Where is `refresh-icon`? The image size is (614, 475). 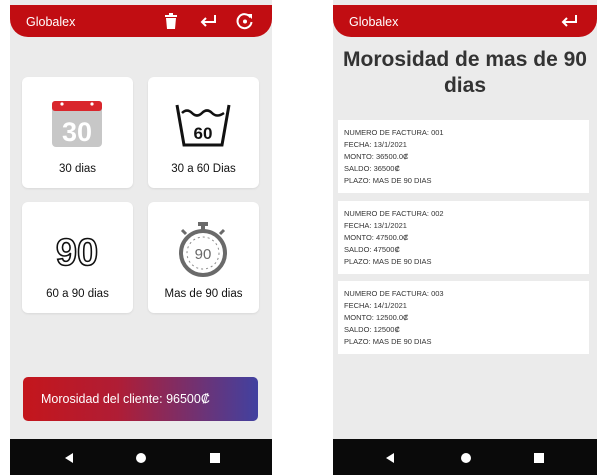
refresh-icon is located at coordinates (245, 21).